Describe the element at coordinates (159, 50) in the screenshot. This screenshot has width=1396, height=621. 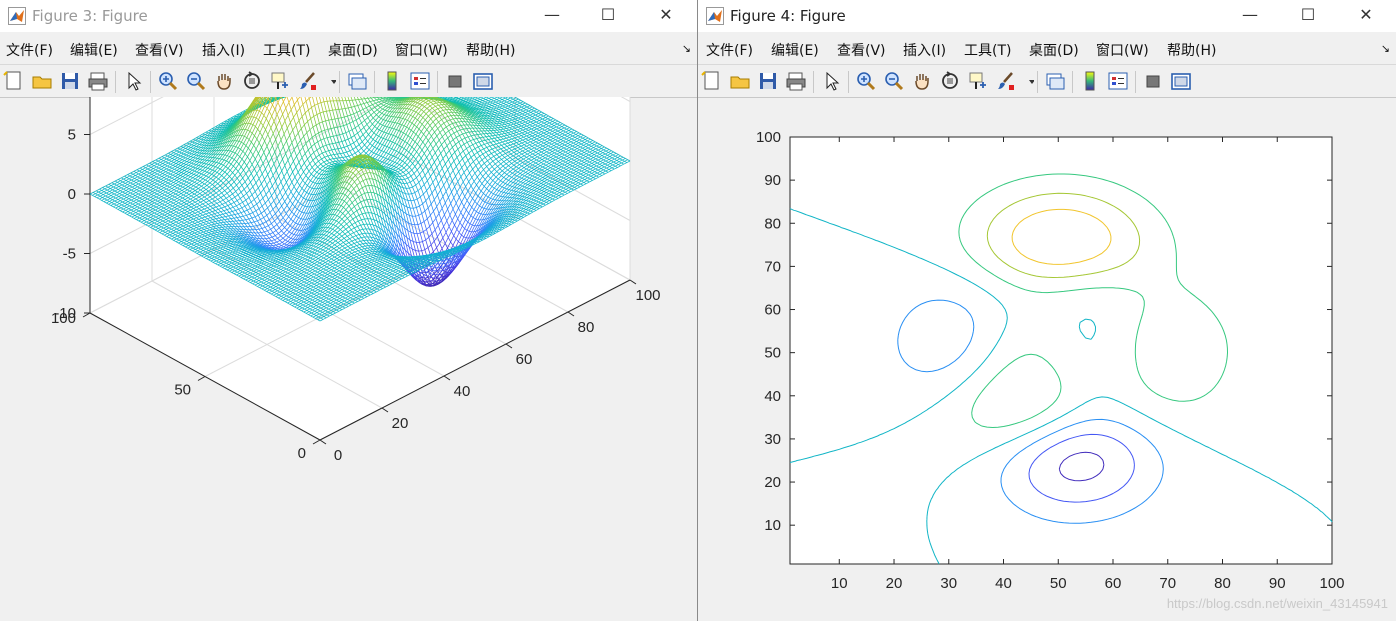
I see `menu-view: 查看(V)` at that location.